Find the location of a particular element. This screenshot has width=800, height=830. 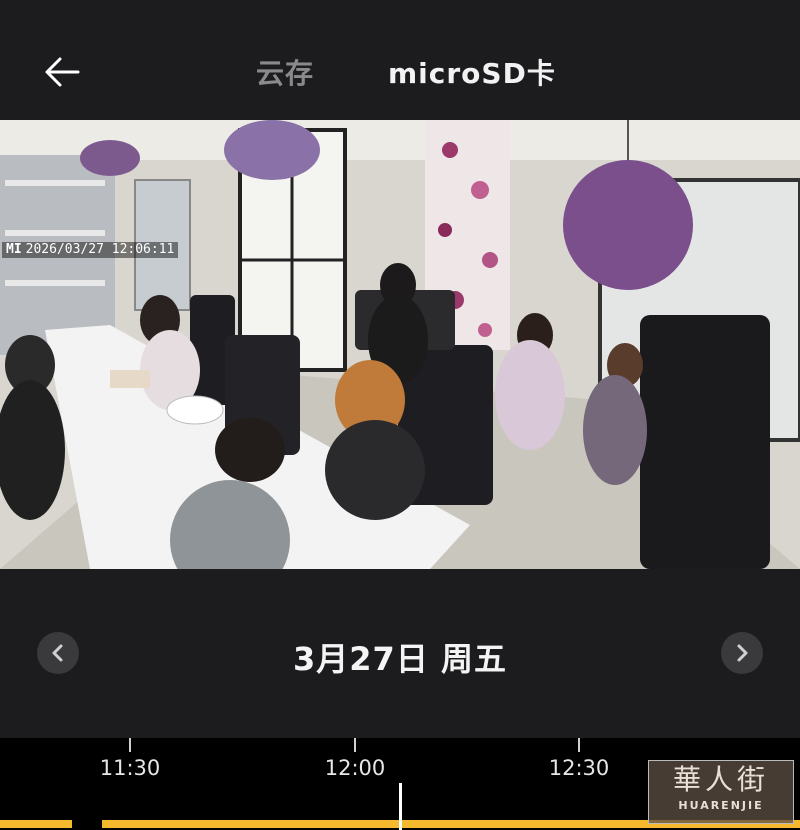

camera-brand-logo: MI is located at coordinates (14, 249).